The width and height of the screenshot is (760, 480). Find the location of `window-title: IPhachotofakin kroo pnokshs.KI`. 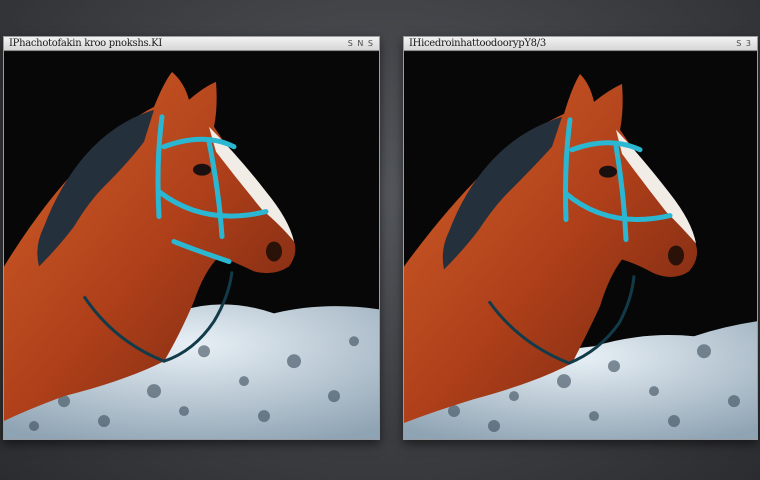

window-title: IPhachotofakin kroo pnokshs.KI is located at coordinates (86, 43).